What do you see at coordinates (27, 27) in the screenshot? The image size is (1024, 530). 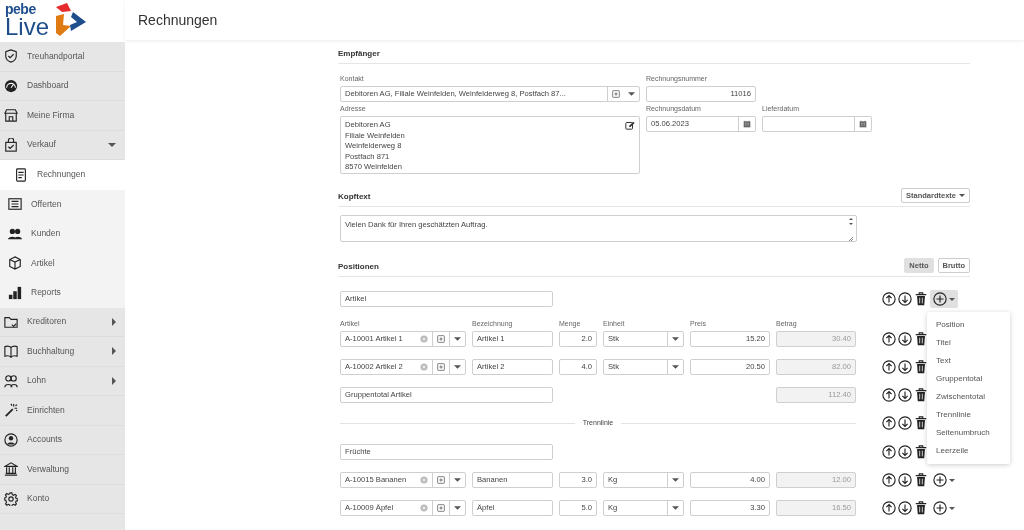 I see `logo-text: Live` at bounding box center [27, 27].